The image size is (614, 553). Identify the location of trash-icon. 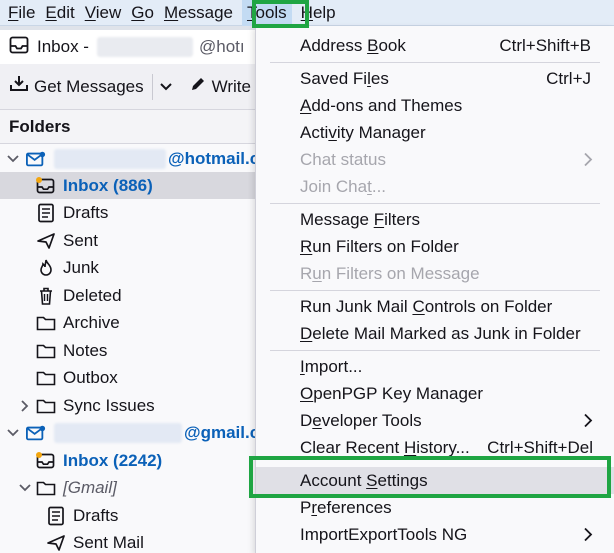
(46, 296).